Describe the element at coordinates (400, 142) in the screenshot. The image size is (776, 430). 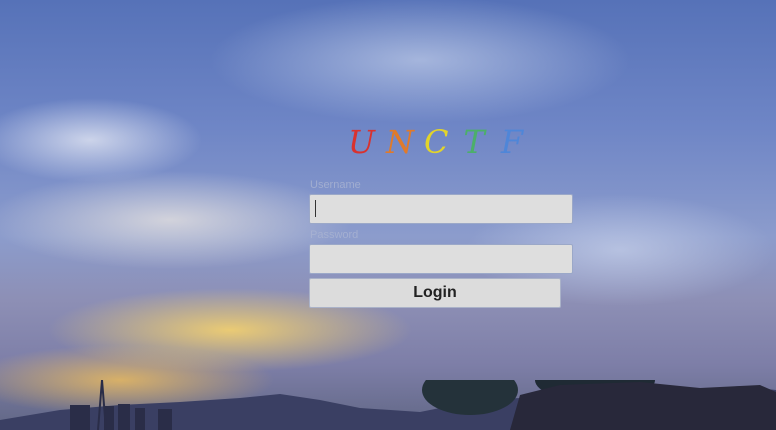
I see `logo-letter: N` at that location.